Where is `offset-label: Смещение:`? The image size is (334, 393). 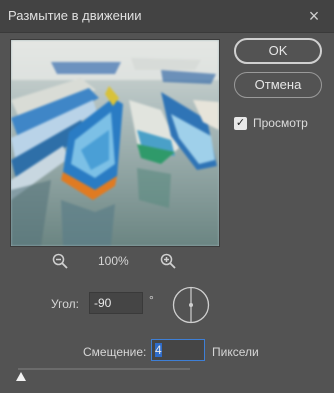
offset-label: Смещение: is located at coordinates (115, 352).